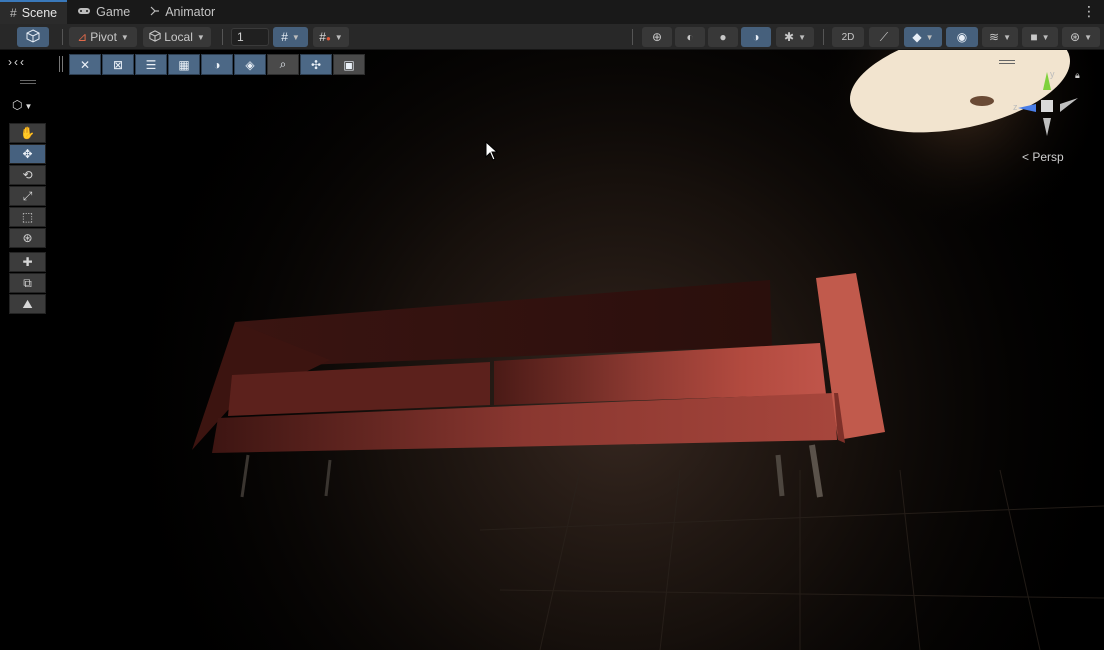  I want to click on custom-tool-3-button: ⛰, so click(27, 304).